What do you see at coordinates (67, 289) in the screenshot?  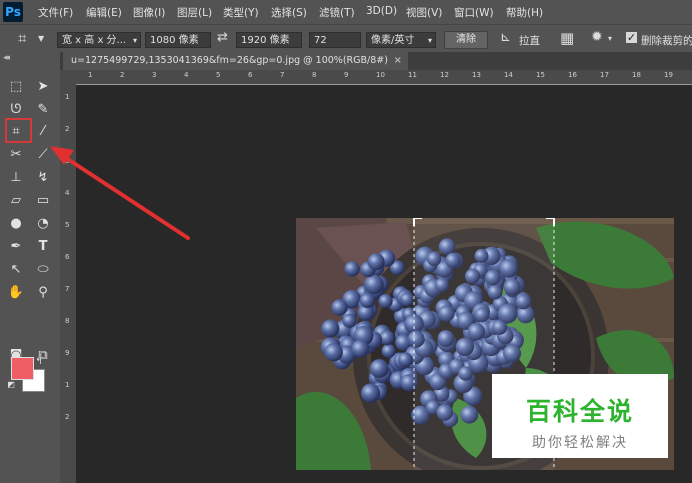 I see `ruler-vertical-label: 7` at bounding box center [67, 289].